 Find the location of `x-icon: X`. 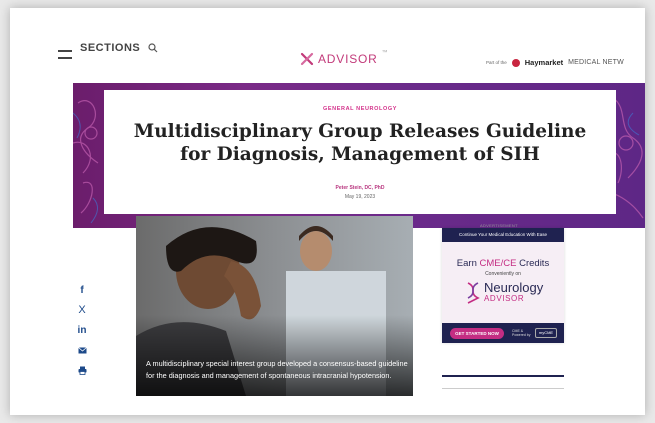

x-icon: X is located at coordinates (82, 310).